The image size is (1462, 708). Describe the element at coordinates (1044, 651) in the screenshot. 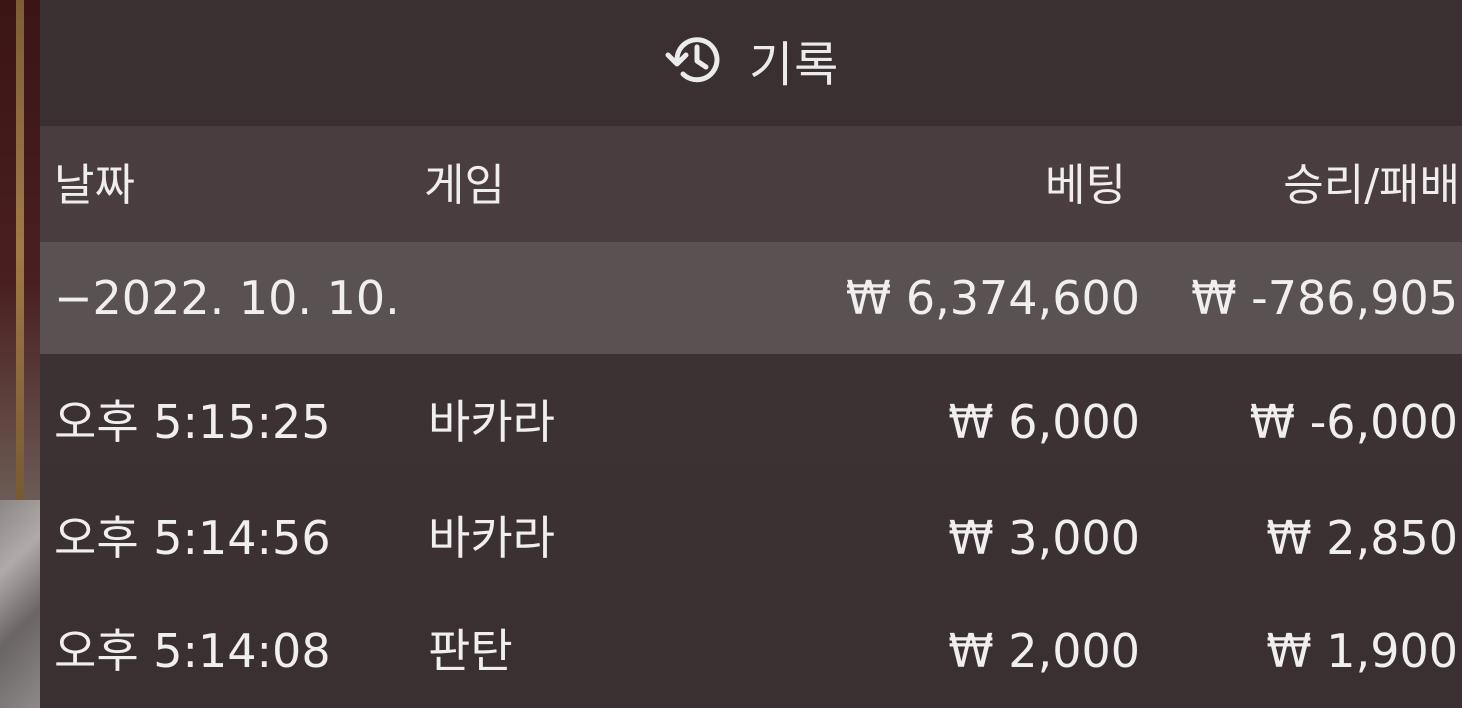

I see `row-bet: ₩ 2,000` at that location.